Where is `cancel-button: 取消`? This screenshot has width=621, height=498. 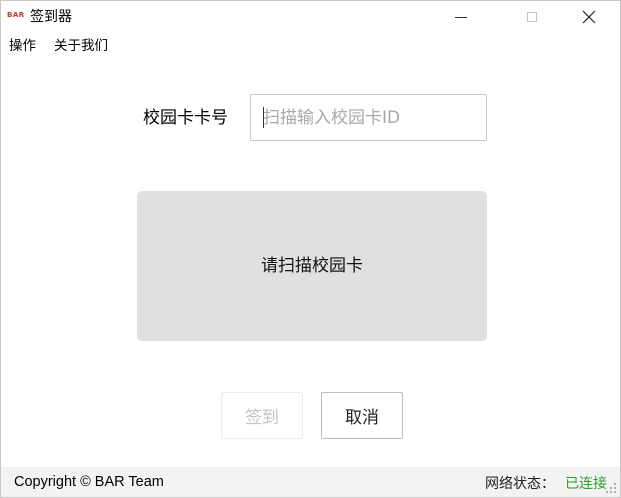
cancel-button: 取消 is located at coordinates (362, 415).